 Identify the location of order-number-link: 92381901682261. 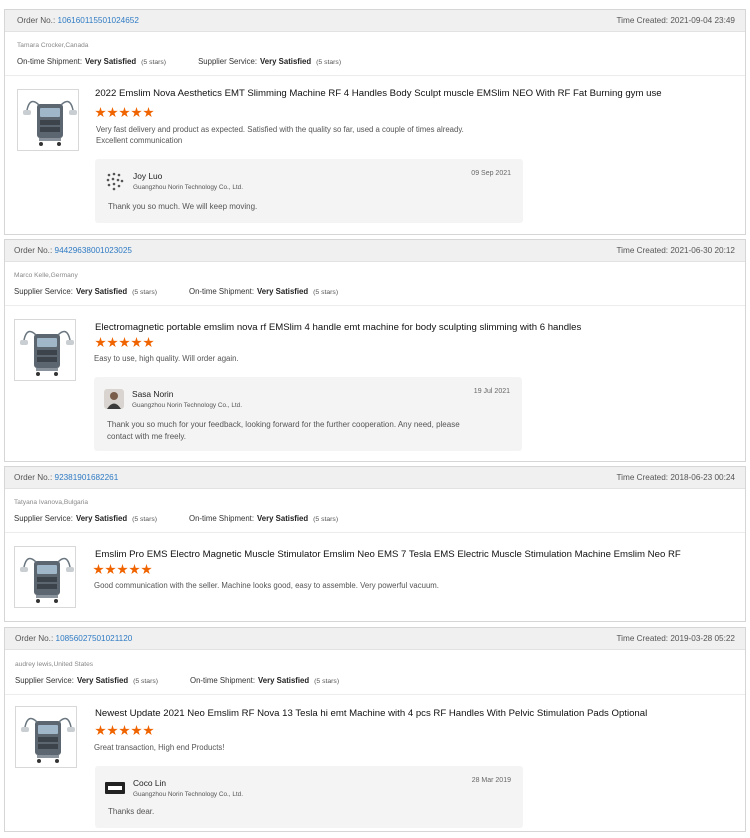
(87, 477).